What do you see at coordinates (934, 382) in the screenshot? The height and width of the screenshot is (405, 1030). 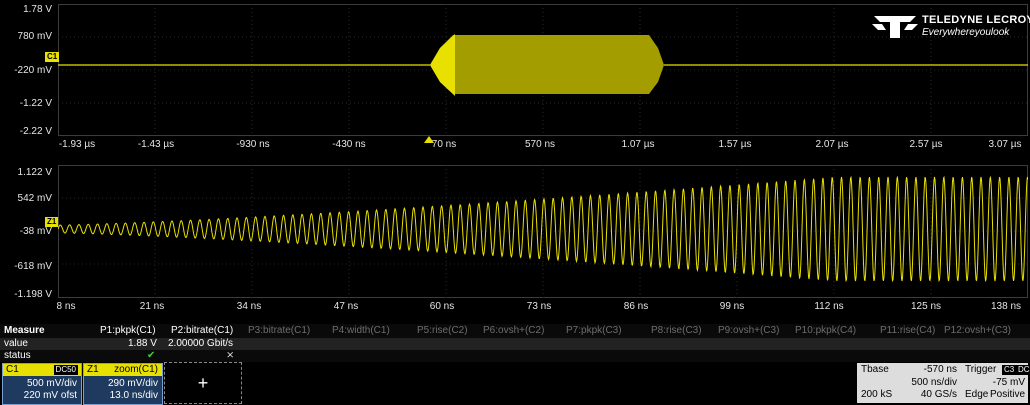 I see `time-per-div: 500 ns/div` at bounding box center [934, 382].